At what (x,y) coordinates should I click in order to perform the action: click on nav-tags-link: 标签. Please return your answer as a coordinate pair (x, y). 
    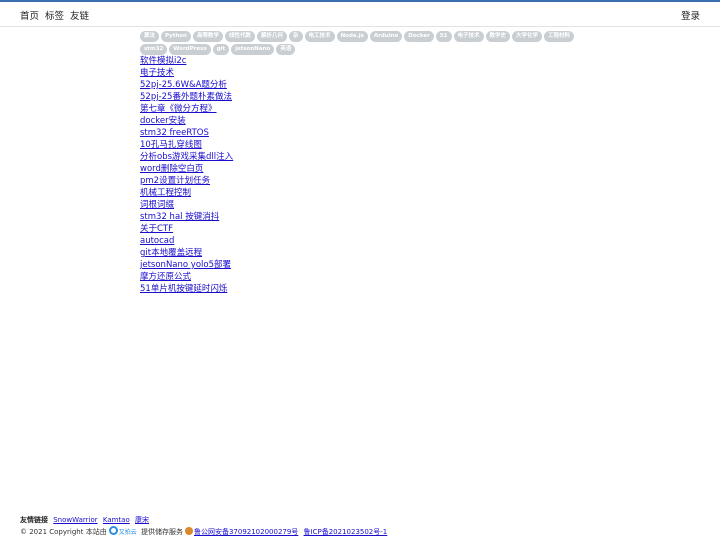
    Looking at the image, I should click on (54, 15).